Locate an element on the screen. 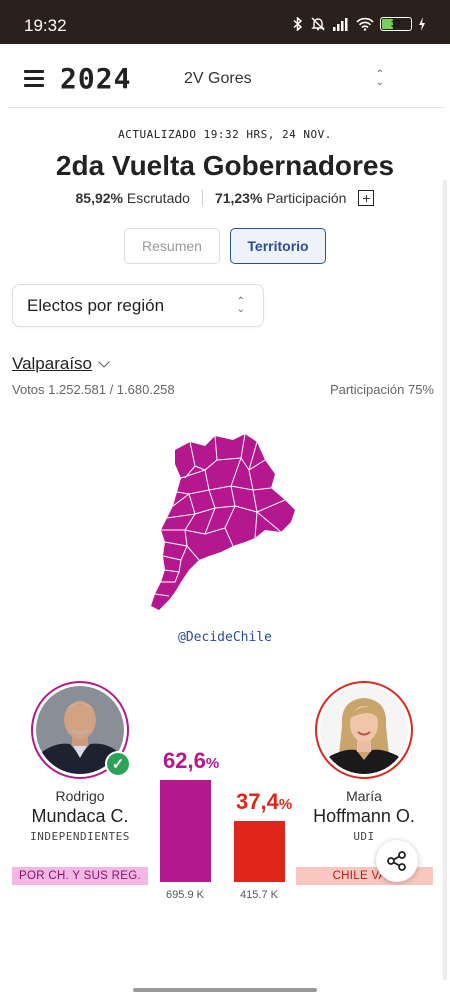 The width and height of the screenshot is (450, 1000). candidate-first-name: Rodrigo is located at coordinates (80, 796).